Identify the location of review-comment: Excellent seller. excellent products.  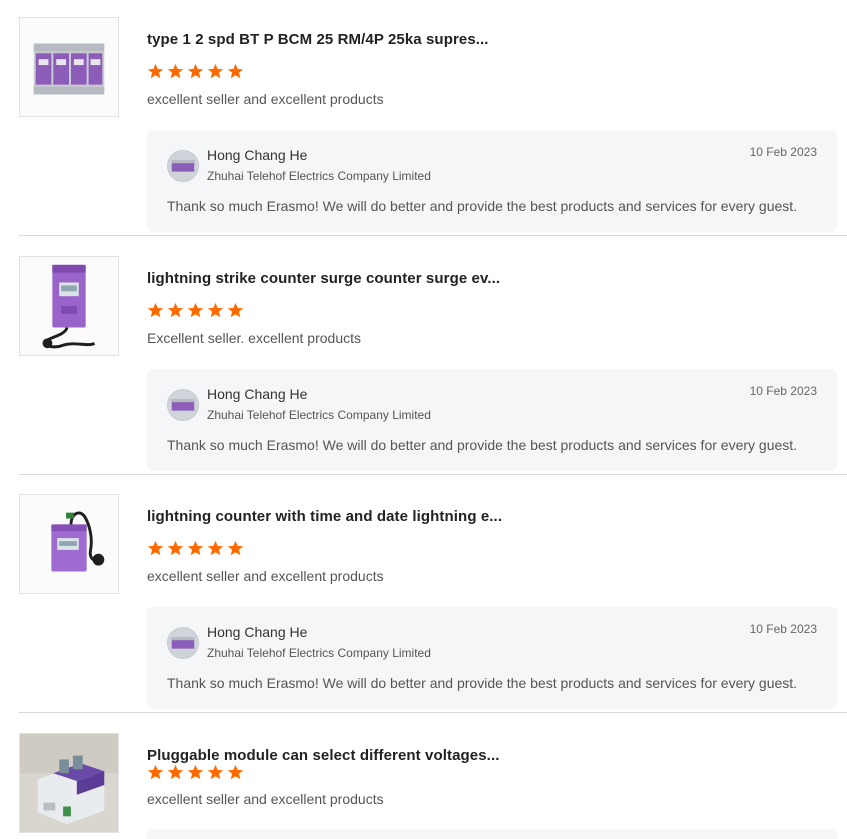
(254, 338).